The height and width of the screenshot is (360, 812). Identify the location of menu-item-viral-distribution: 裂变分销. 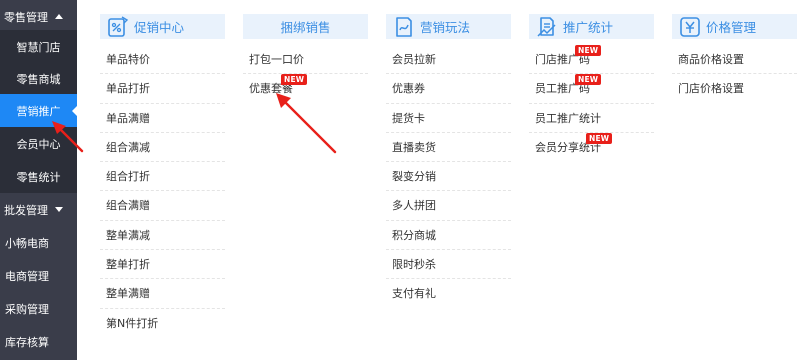
(448, 177).